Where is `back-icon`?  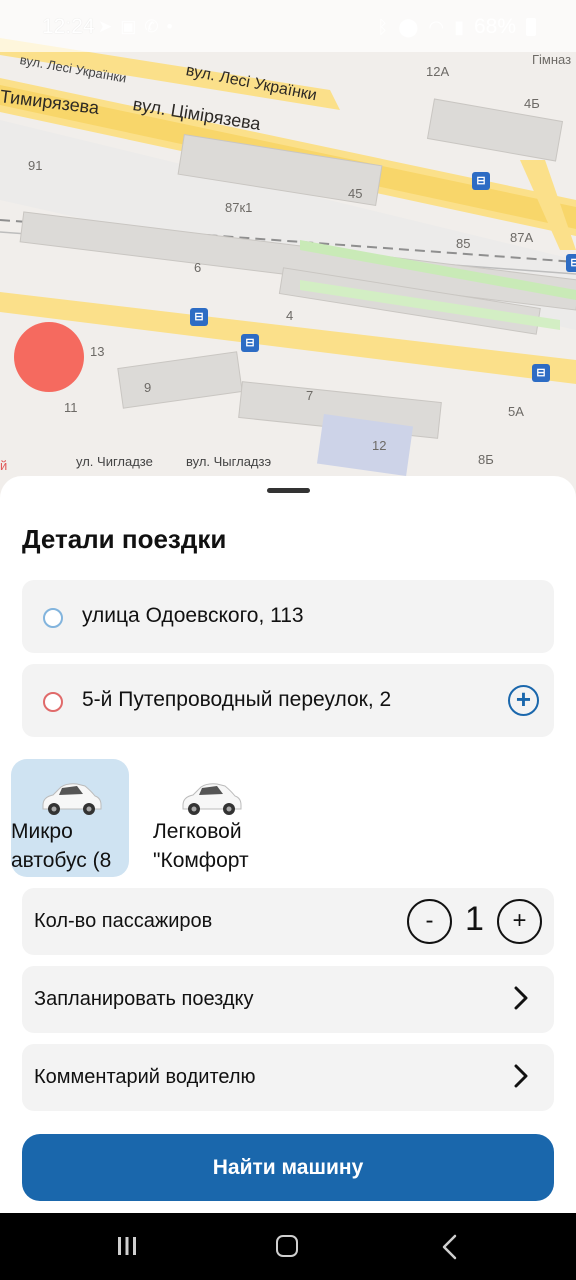 back-icon is located at coordinates (449, 1247).